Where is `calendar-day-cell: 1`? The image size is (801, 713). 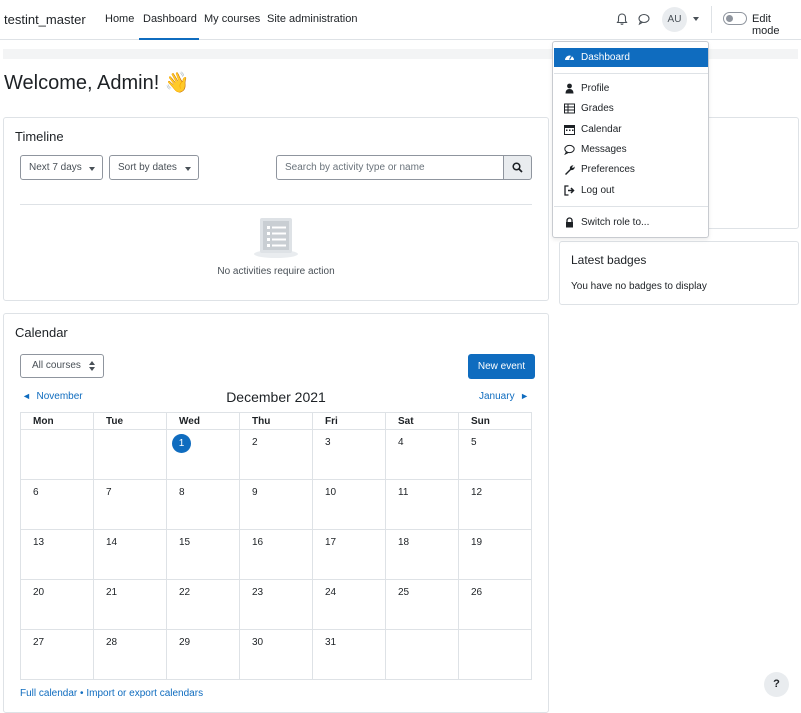
calendar-day-cell: 1 is located at coordinates (203, 454).